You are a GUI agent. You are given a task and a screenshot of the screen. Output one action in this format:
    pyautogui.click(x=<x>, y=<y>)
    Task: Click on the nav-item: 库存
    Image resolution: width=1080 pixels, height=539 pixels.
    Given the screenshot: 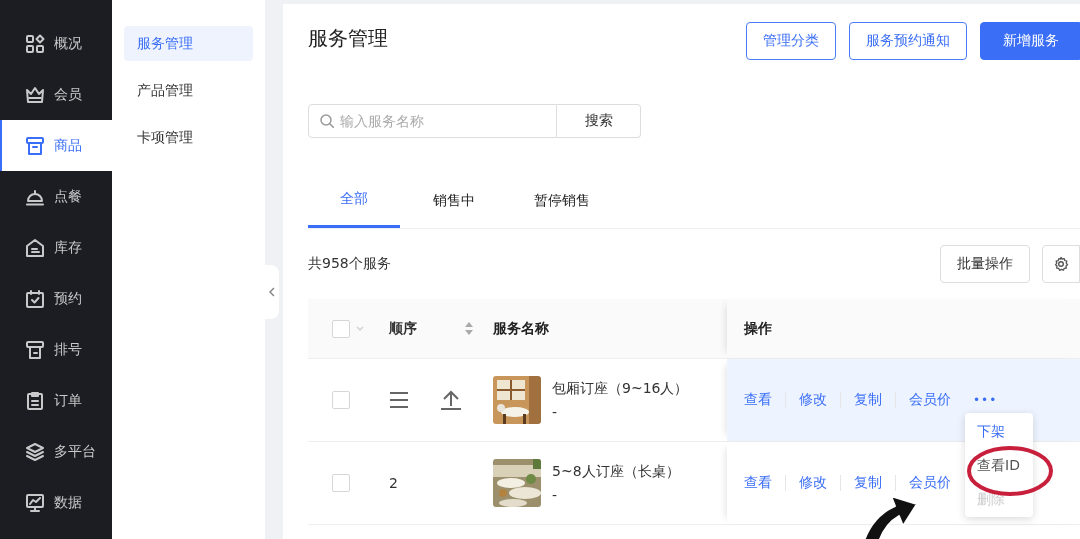 What is the action you would take?
    pyautogui.click(x=56, y=247)
    